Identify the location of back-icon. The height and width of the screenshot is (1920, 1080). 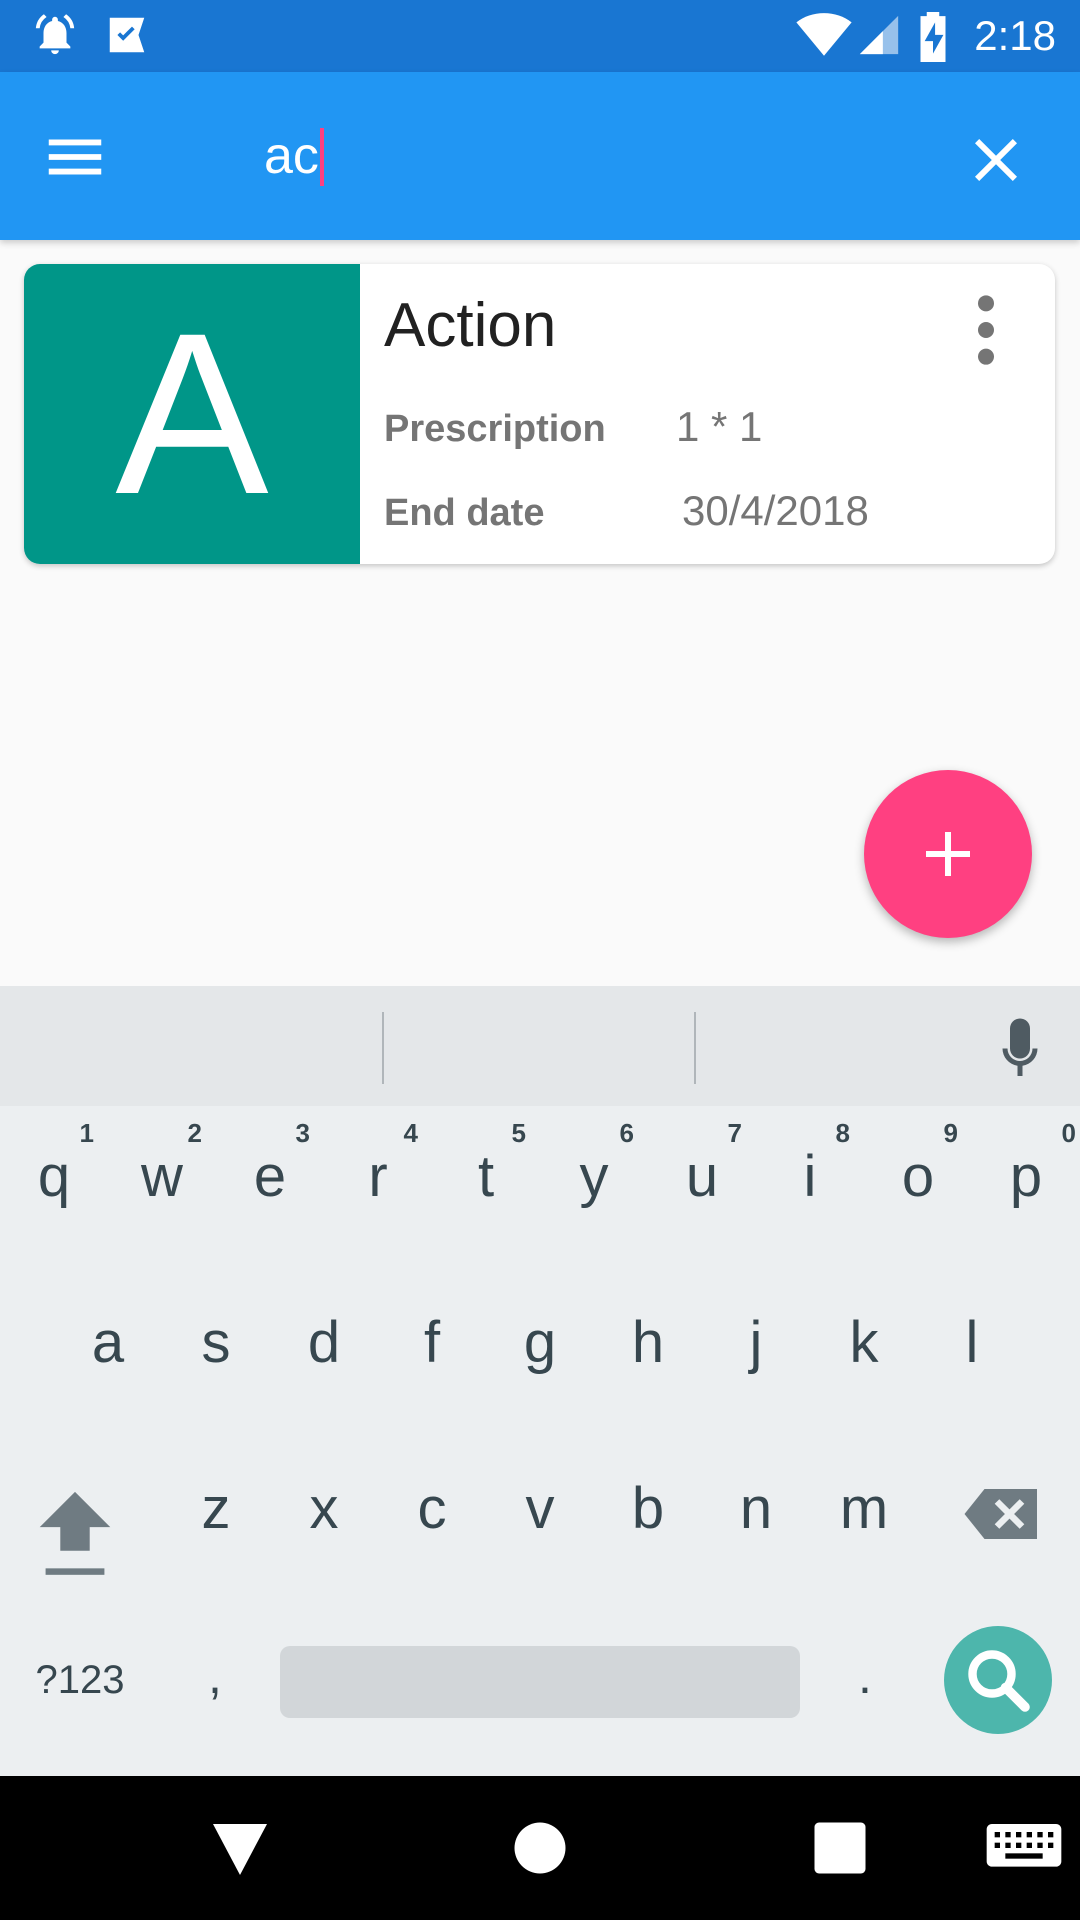
(240, 1848).